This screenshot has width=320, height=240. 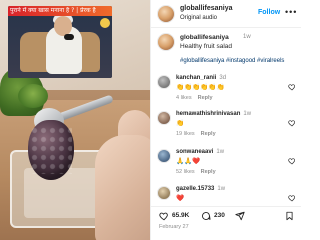 What do you see at coordinates (180, 215) in the screenshot?
I see `likes-count: 65.9K` at bounding box center [180, 215].